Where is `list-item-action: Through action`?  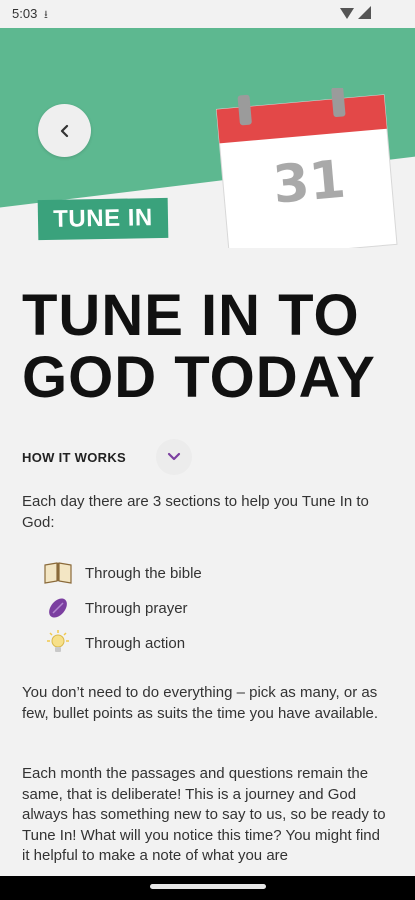
list-item-action: Through action is located at coordinates (192, 643).